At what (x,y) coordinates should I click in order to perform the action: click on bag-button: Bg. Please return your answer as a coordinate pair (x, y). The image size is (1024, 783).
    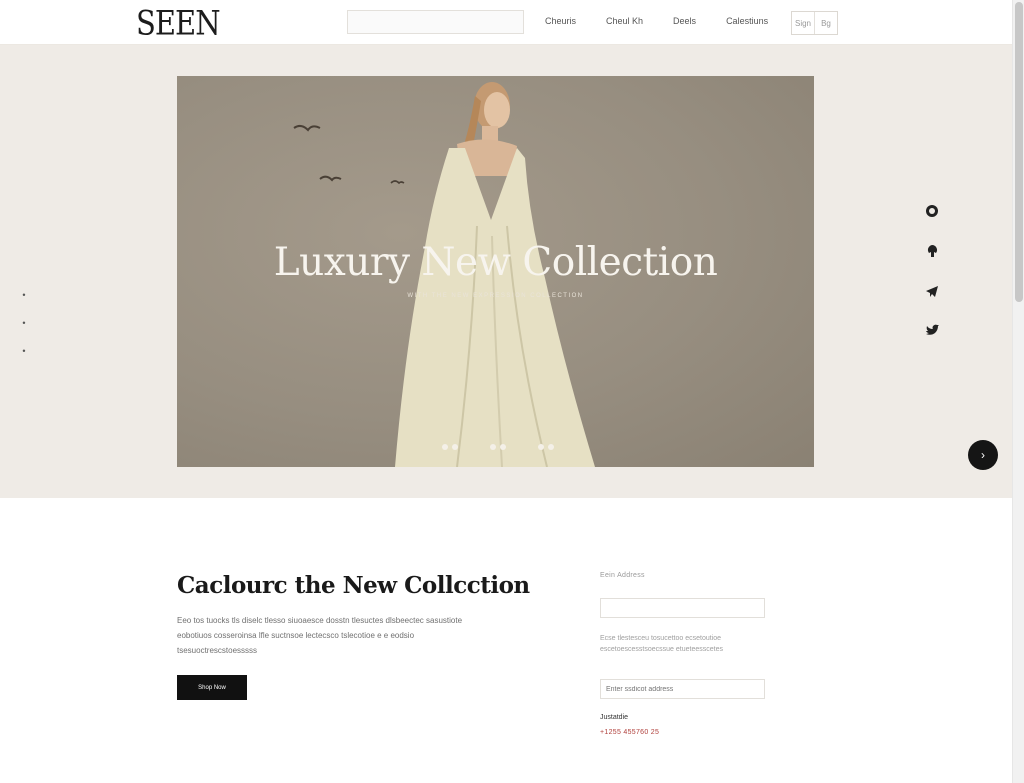
    Looking at the image, I should click on (825, 23).